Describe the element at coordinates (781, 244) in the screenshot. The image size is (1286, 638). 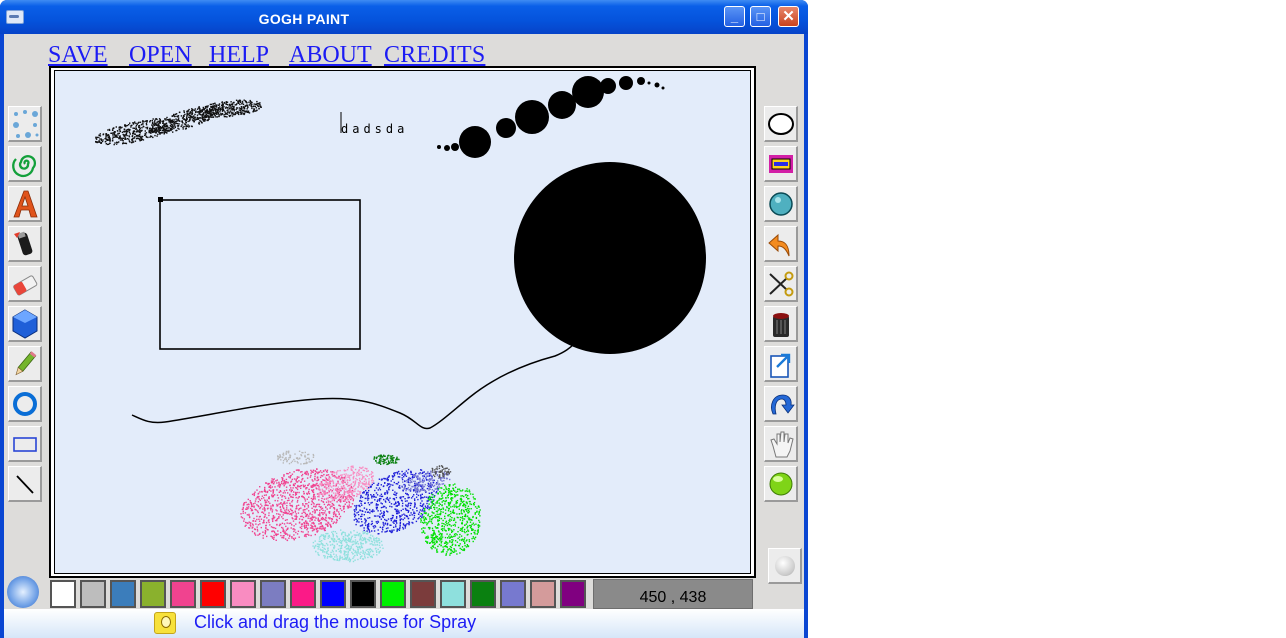
I see `undo-tool` at that location.